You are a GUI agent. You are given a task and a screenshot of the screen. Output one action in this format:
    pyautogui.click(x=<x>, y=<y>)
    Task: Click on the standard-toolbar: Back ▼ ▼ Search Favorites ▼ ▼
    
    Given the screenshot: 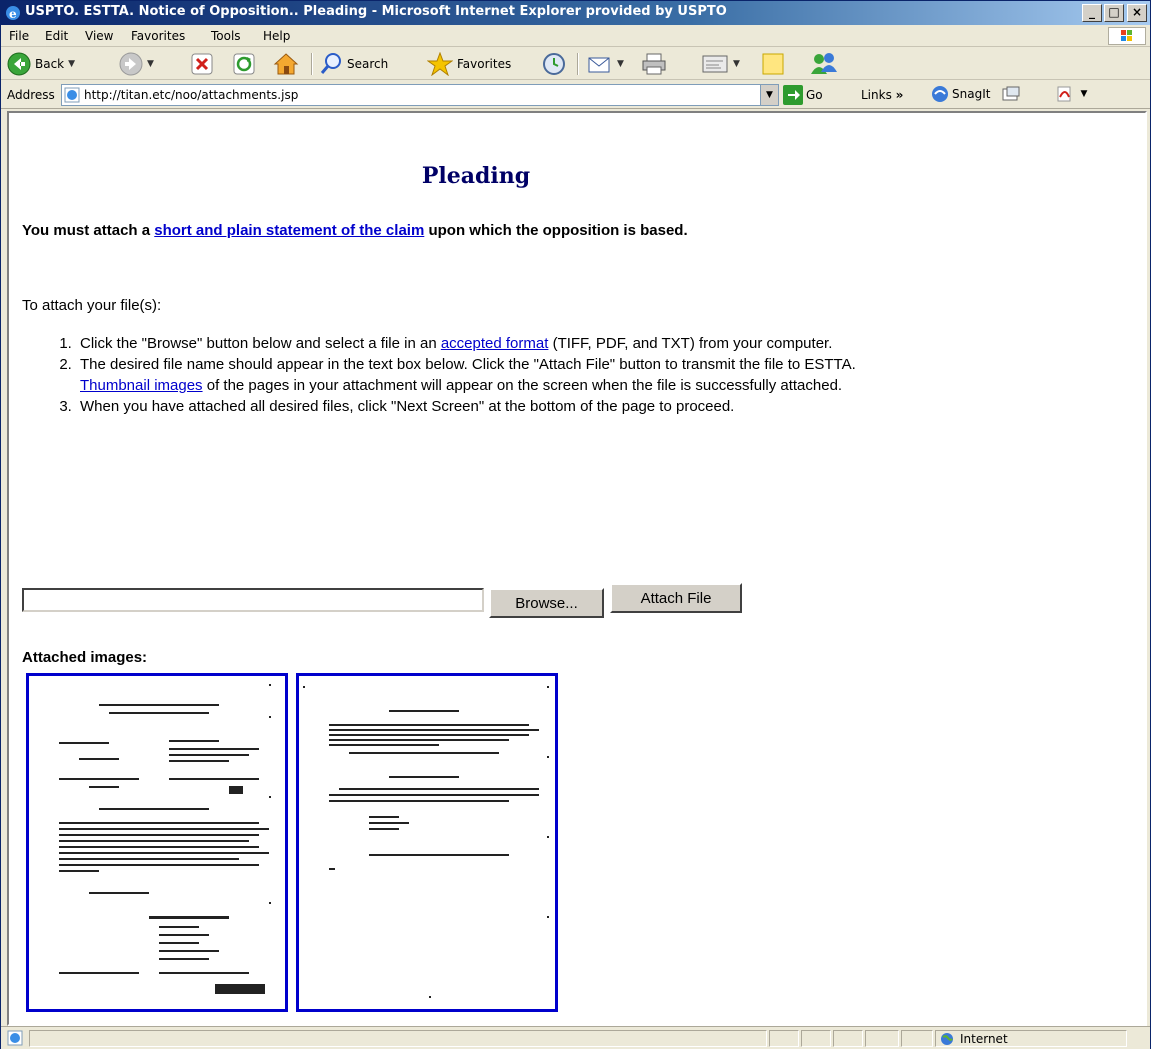 What is the action you would take?
    pyautogui.click(x=575, y=64)
    